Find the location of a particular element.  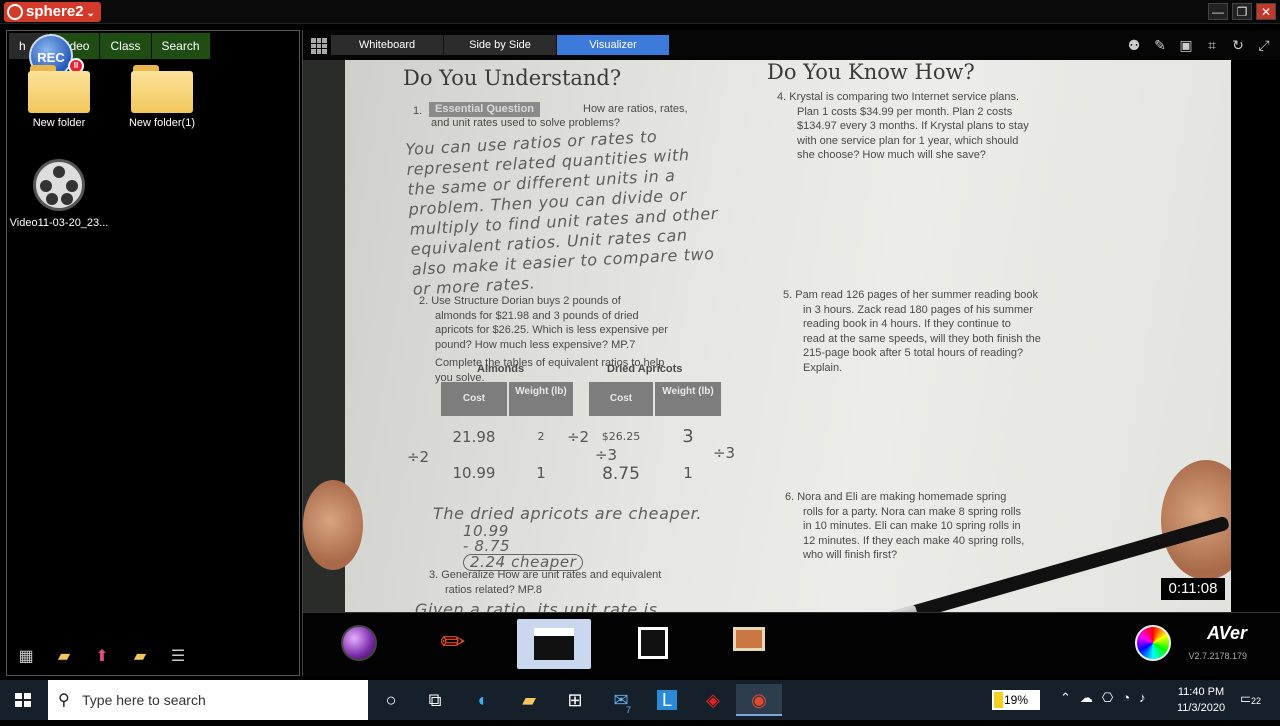

app-title: sphere2 is located at coordinates (55, 11).